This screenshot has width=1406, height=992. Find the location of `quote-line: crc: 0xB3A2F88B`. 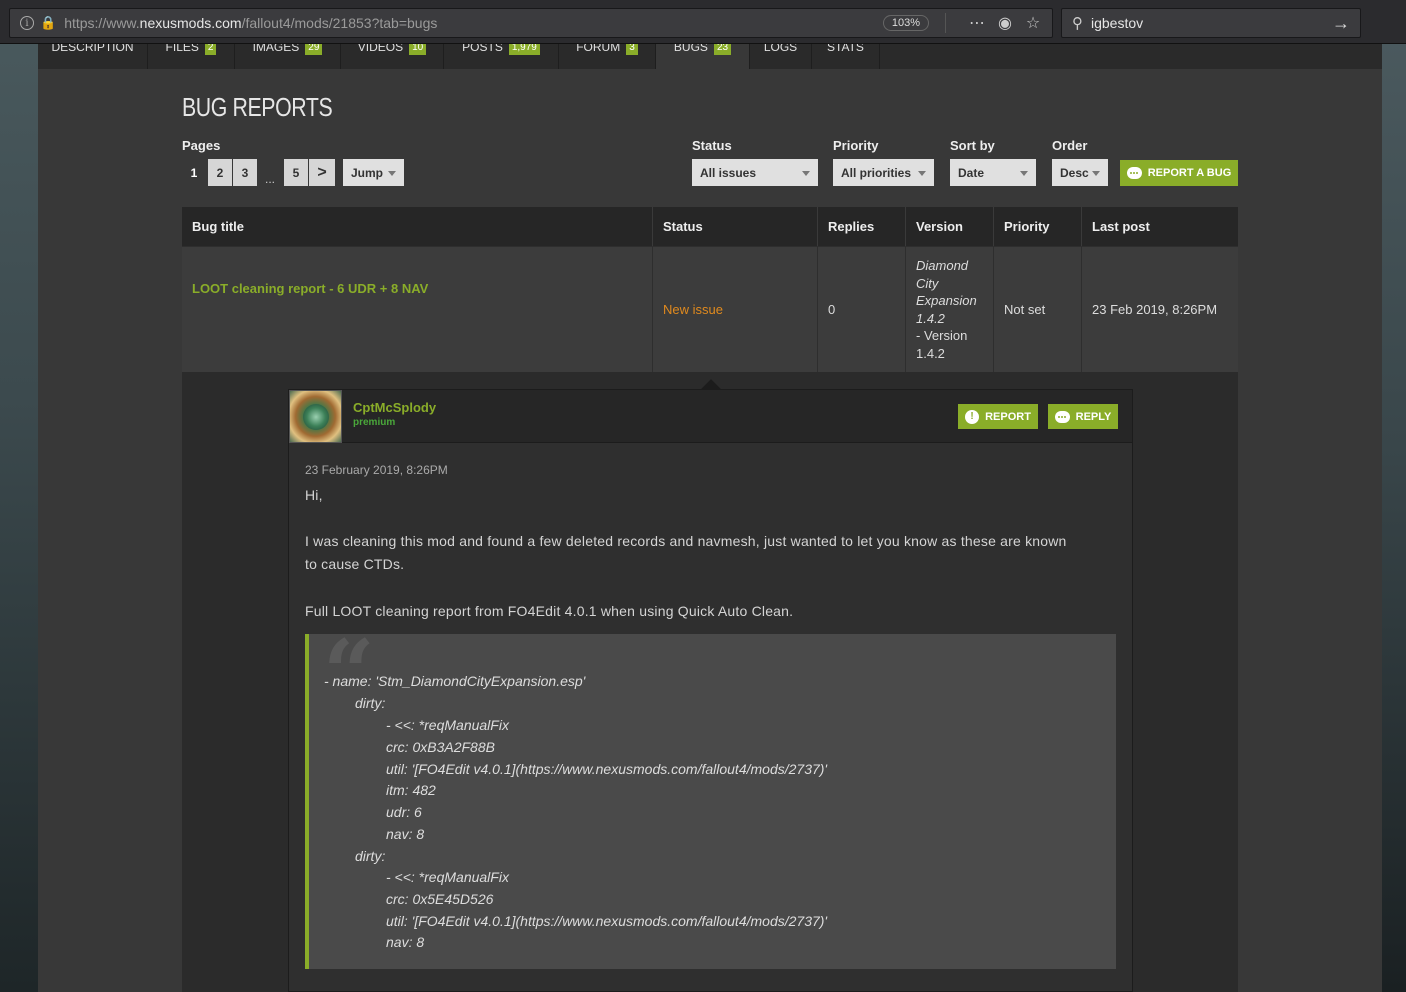

quote-line: crc: 0xB3A2F88B is located at coordinates (440, 747).